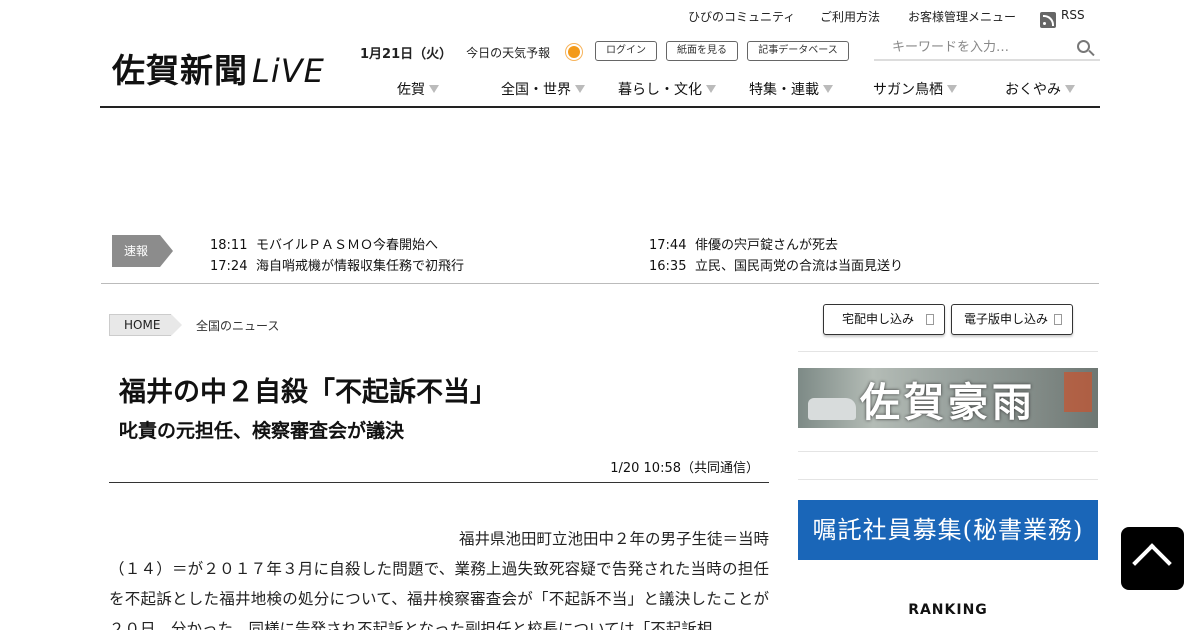  I want to click on breaking-news-label: 速報, so click(142, 251).